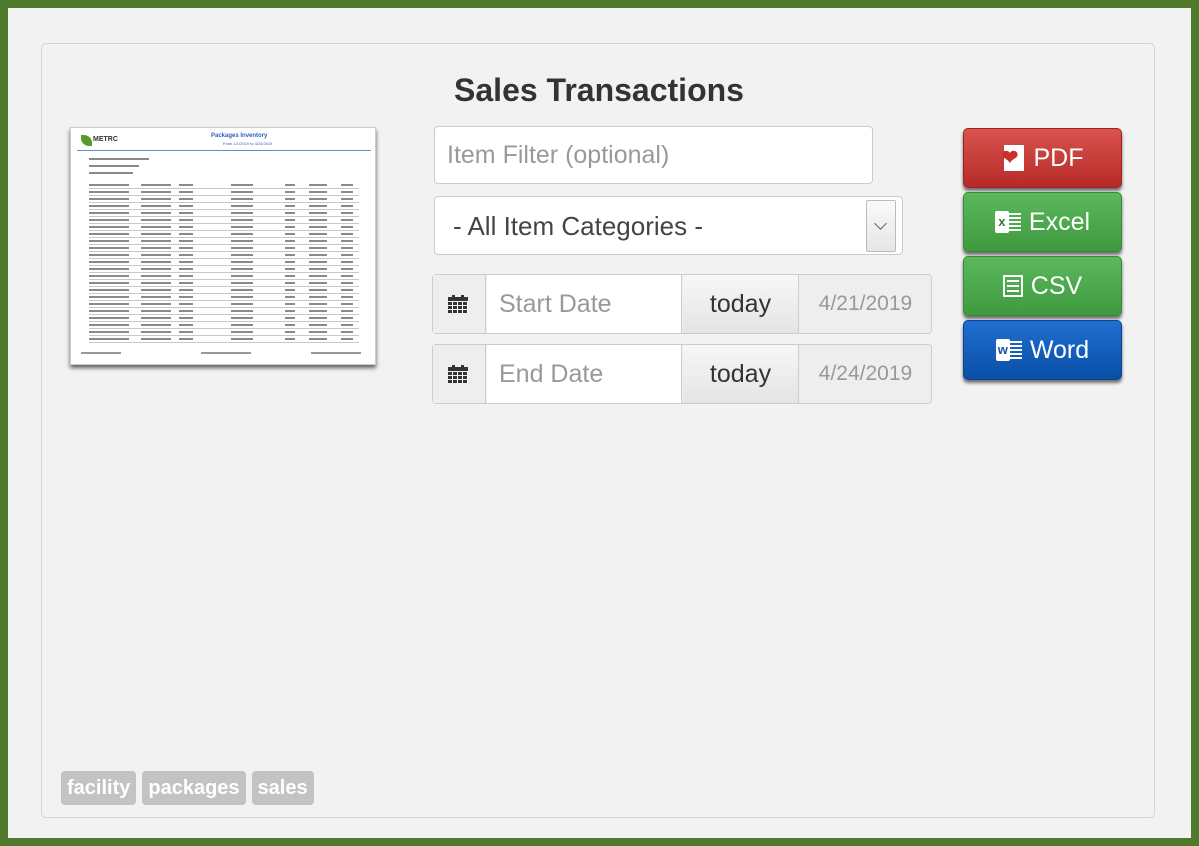 The width and height of the screenshot is (1199, 846). I want to click on end-date-group: End Date today 4/24/2019, so click(682, 374).